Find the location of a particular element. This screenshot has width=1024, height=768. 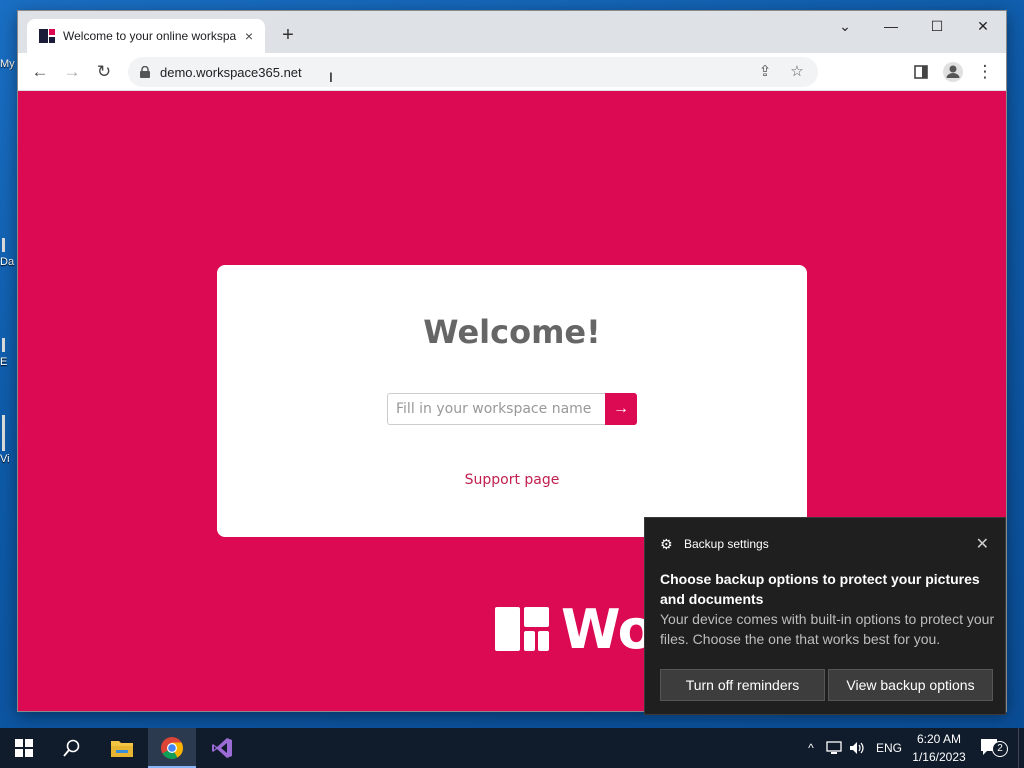

notification-count-badge: 2 is located at coordinates (1000, 749).